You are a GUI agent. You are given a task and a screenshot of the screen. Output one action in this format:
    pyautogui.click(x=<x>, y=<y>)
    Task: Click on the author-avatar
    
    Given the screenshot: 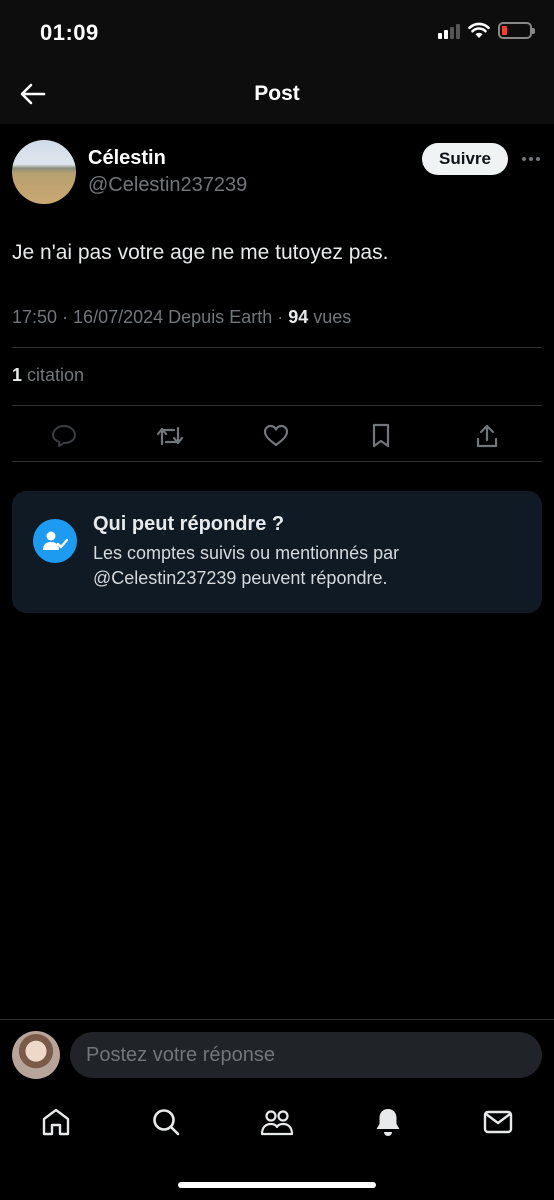 What is the action you would take?
    pyautogui.click(x=44, y=172)
    